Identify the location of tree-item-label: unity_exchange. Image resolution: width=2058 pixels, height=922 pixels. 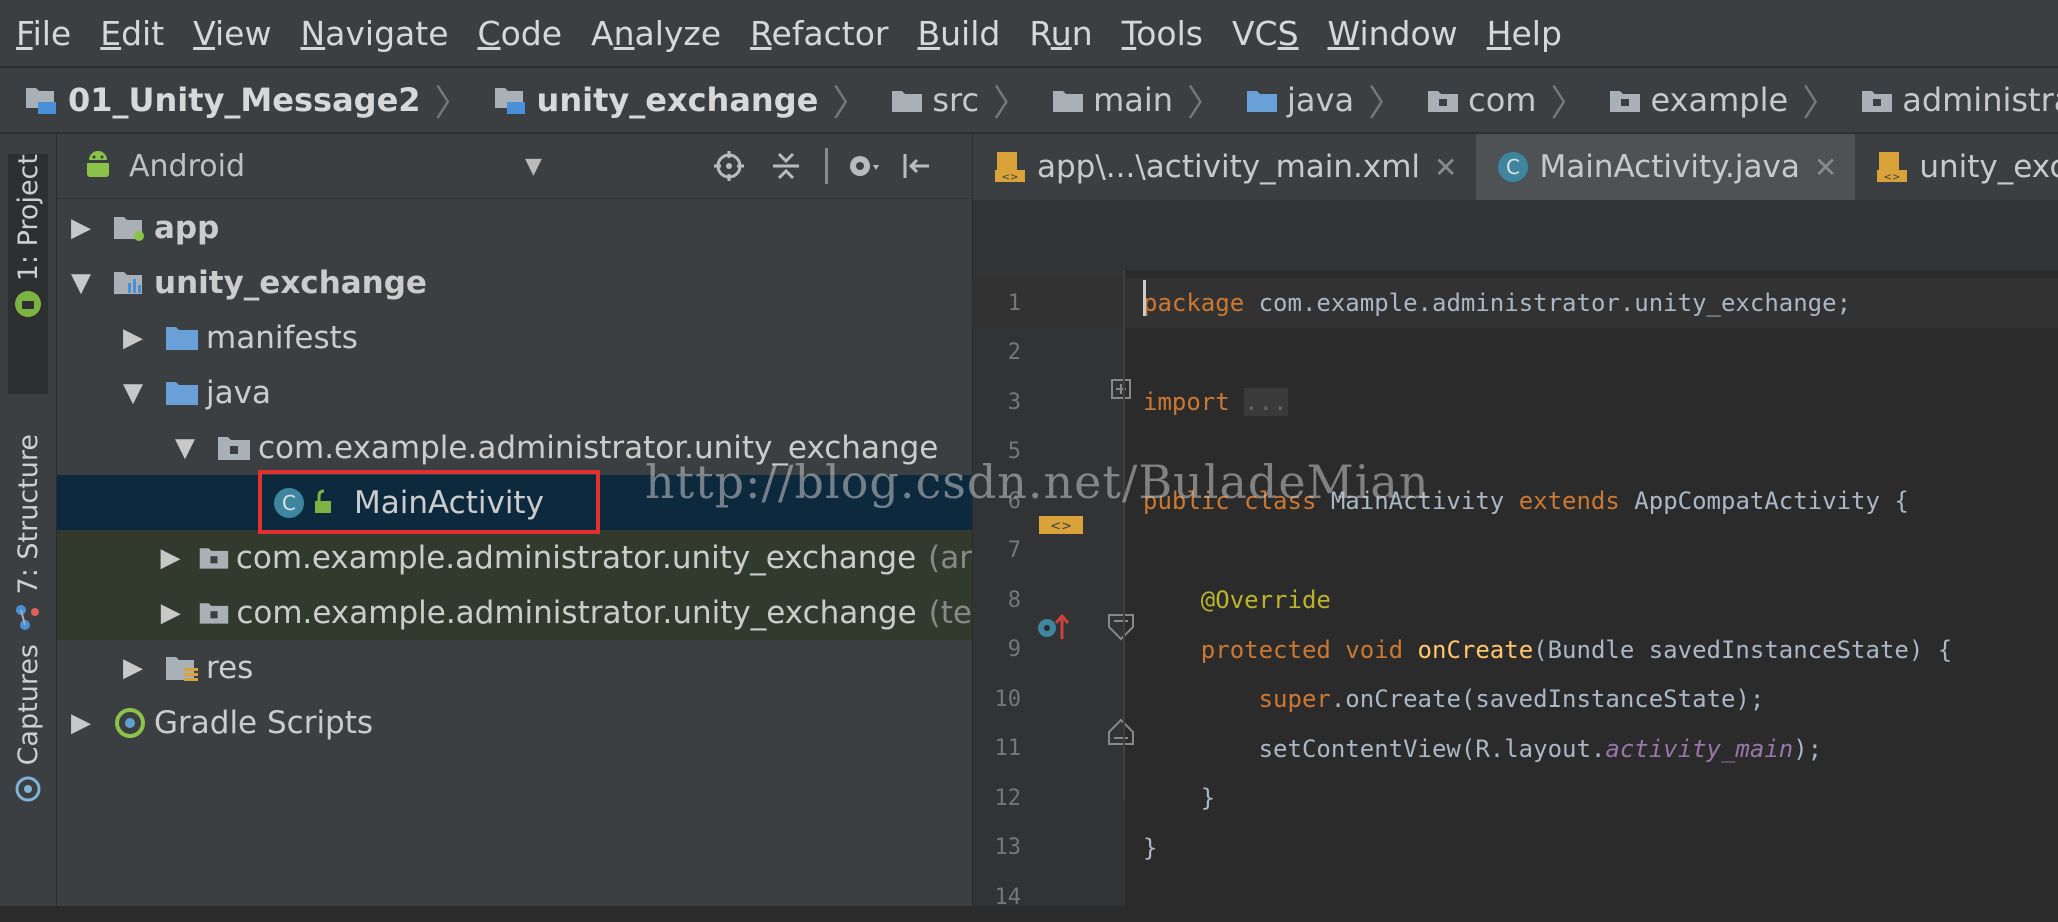
(290, 282).